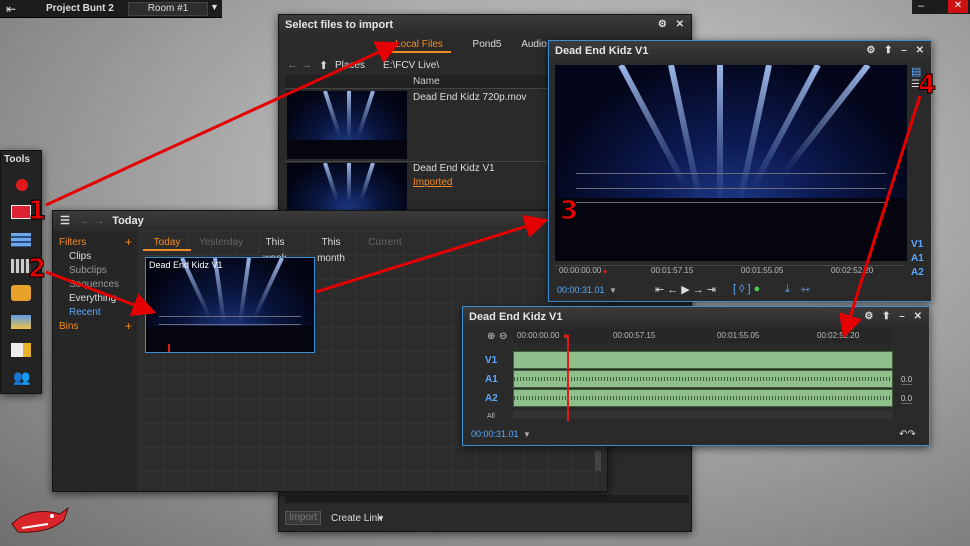 The width and height of the screenshot is (970, 546). Describe the element at coordinates (37, 269) in the screenshot. I see `callout-2: 2` at that location.